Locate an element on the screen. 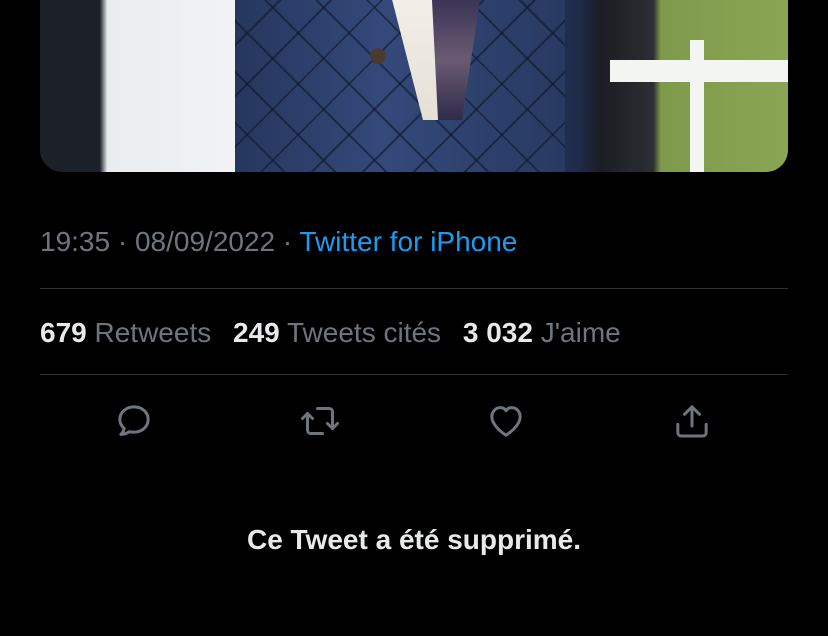  share-icon is located at coordinates (692, 421).